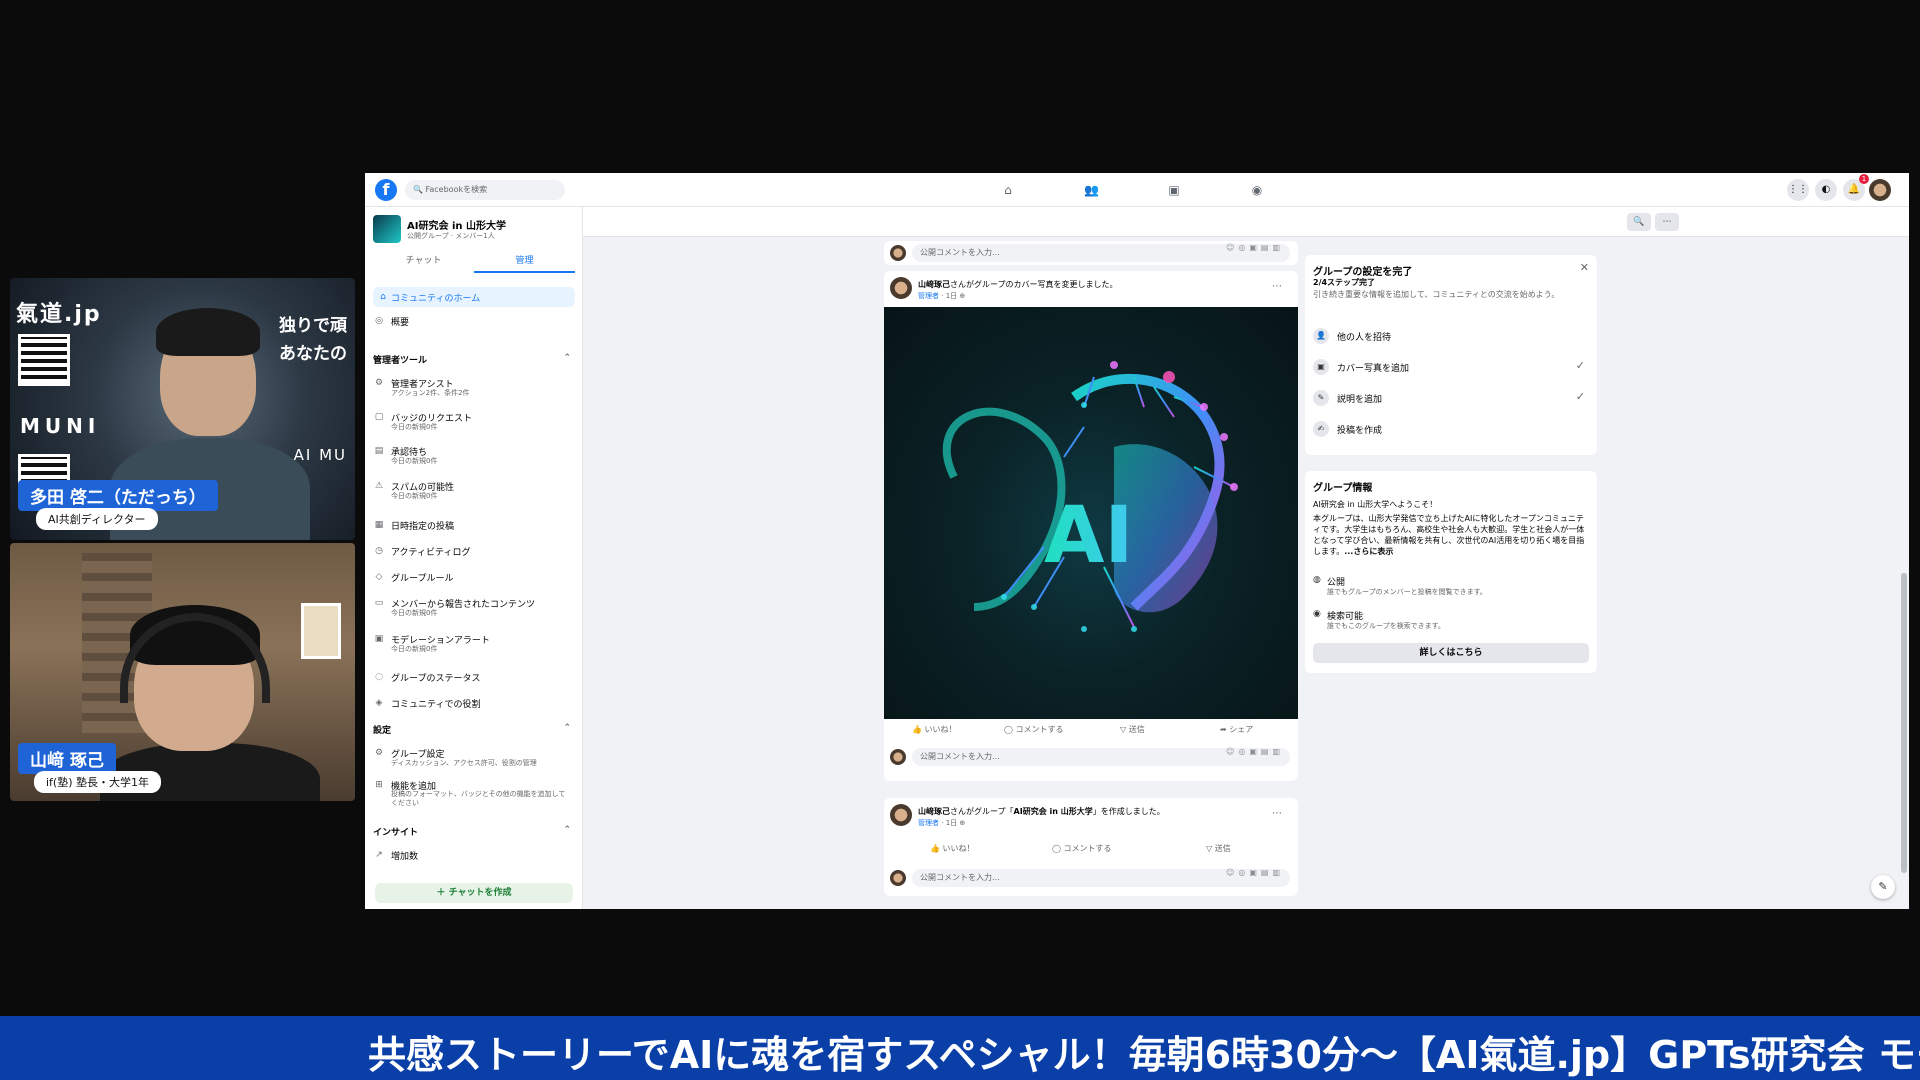  I want to click on clock-icon: ◷, so click(379, 551).